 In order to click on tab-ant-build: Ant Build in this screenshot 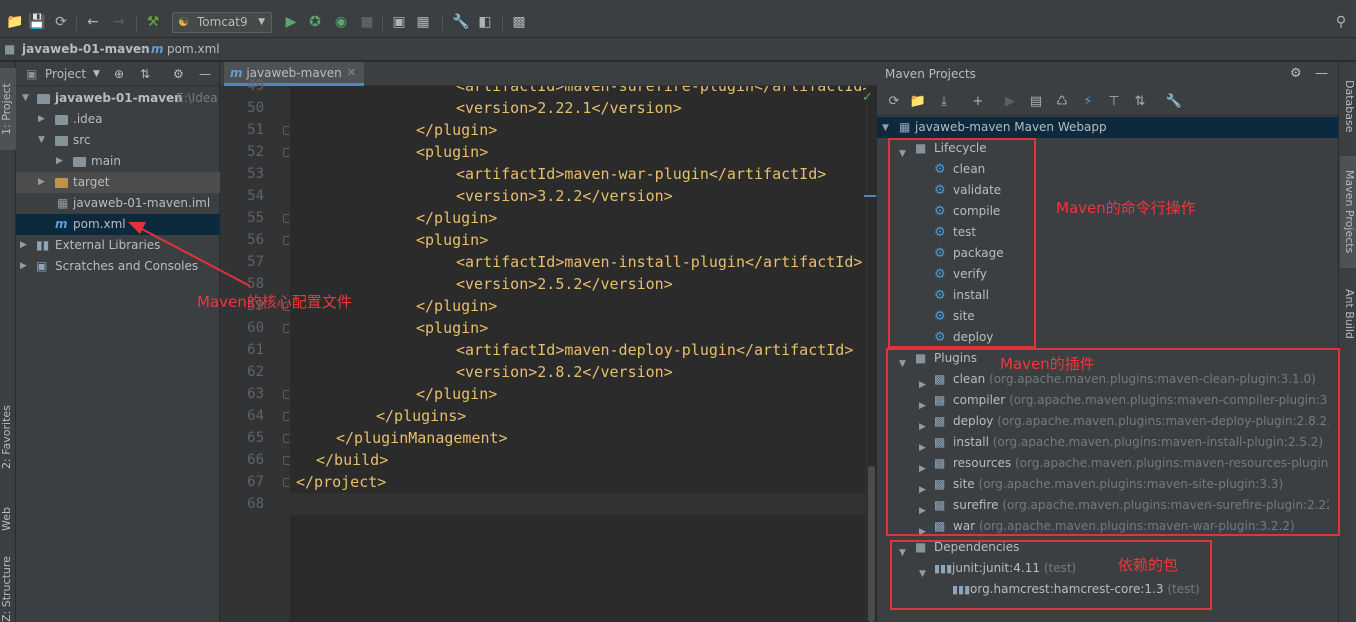, I will do `click(1348, 314)`.